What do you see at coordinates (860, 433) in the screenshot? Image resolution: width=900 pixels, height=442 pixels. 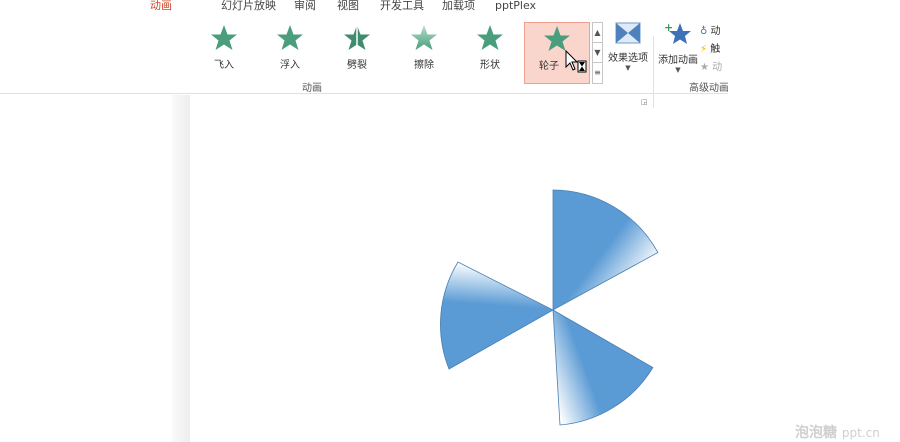 I see `watermark-url: ppt.cn` at bounding box center [860, 433].